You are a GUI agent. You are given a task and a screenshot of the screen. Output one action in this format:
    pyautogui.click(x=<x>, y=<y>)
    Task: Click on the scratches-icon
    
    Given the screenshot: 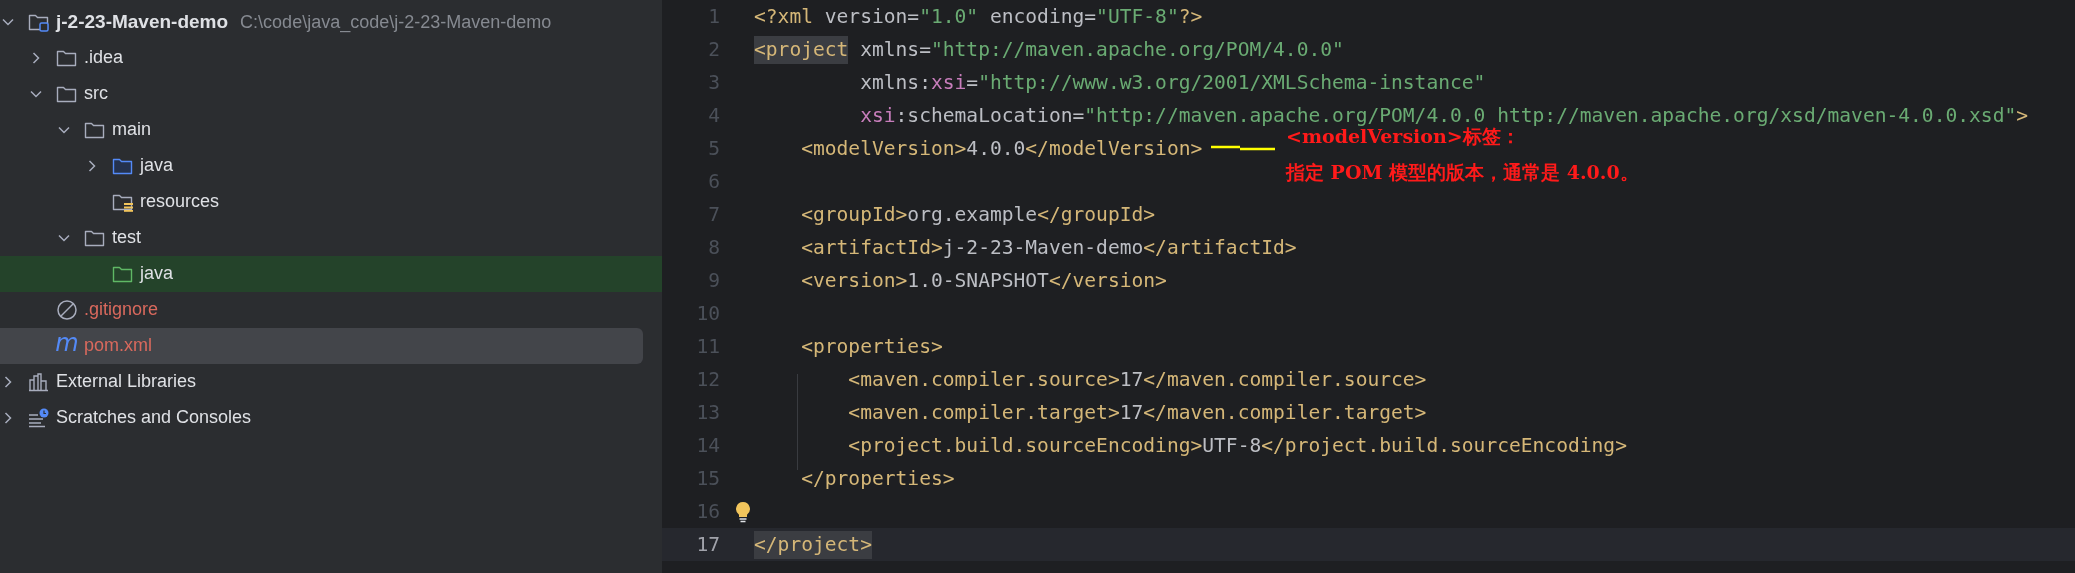 What is the action you would take?
    pyautogui.click(x=39, y=418)
    